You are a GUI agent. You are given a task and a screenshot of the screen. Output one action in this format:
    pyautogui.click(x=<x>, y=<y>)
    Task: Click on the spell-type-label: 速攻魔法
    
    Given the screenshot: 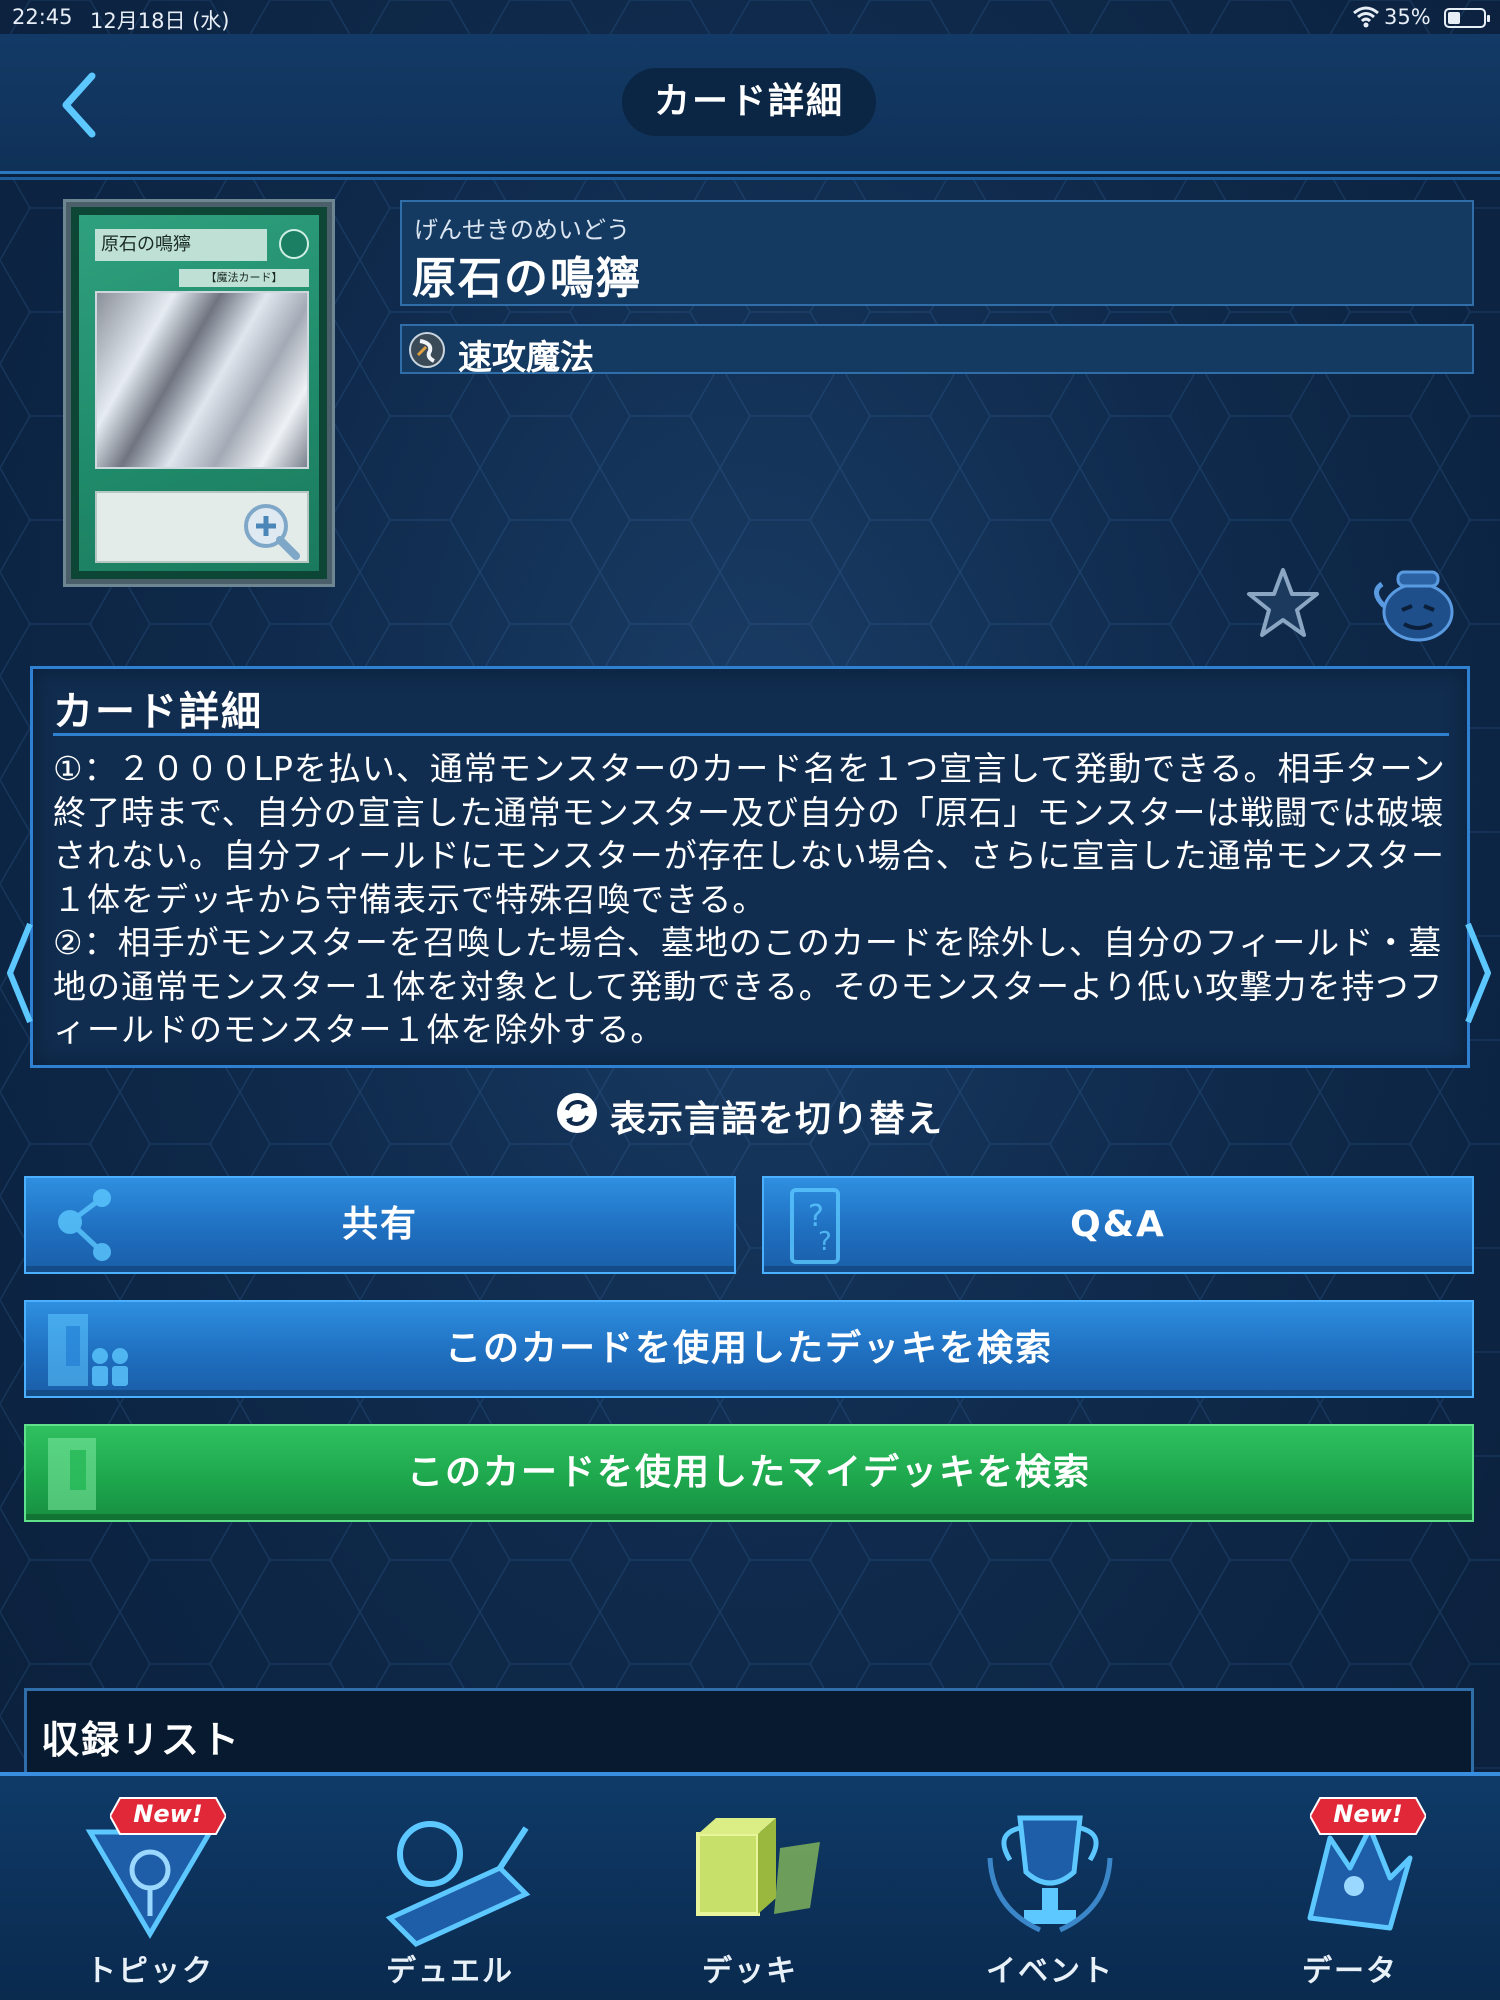 What is the action you would take?
    pyautogui.click(x=526, y=358)
    